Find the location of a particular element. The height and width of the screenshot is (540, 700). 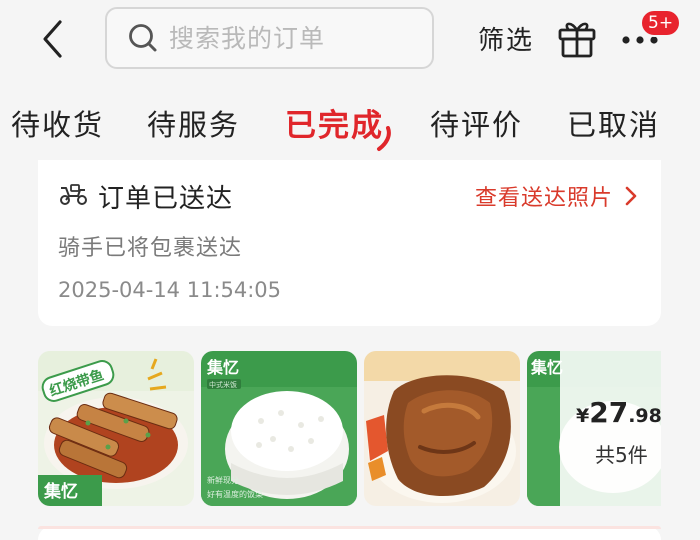

search-box is located at coordinates (269, 38).